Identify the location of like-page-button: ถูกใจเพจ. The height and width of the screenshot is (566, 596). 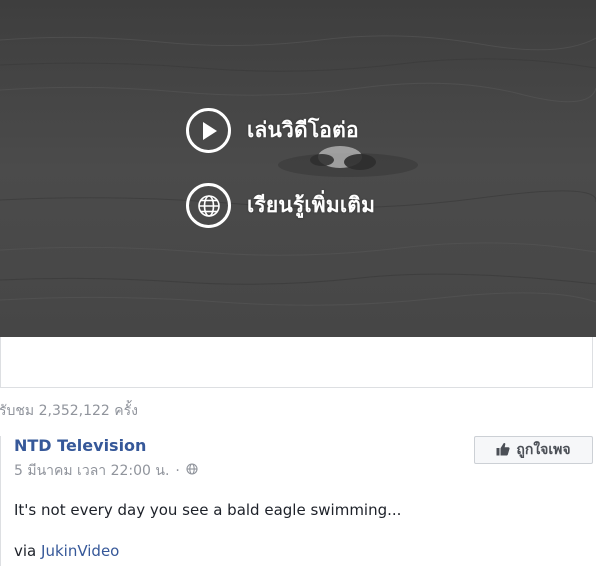
(533, 450).